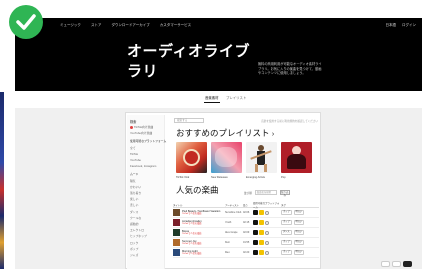 This screenshot has width=426, height=269. What do you see at coordinates (141, 133) in the screenshot?
I see `sidebar-item: YouTube向け楽曲` at bounding box center [141, 133].